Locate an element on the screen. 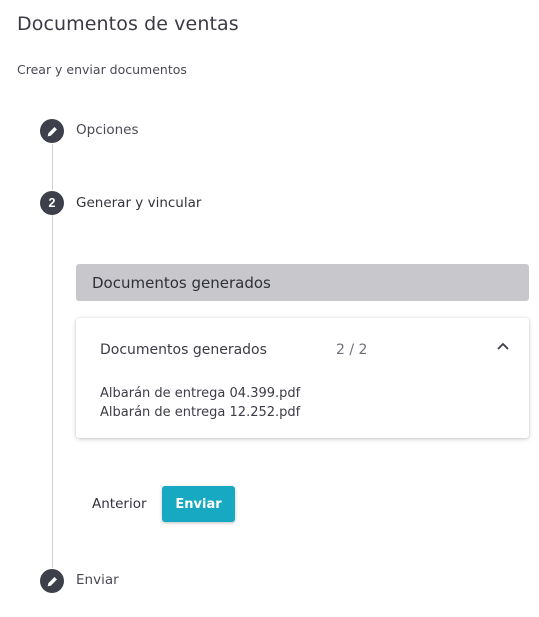  step-2-number-badge: 2 is located at coordinates (52, 203).